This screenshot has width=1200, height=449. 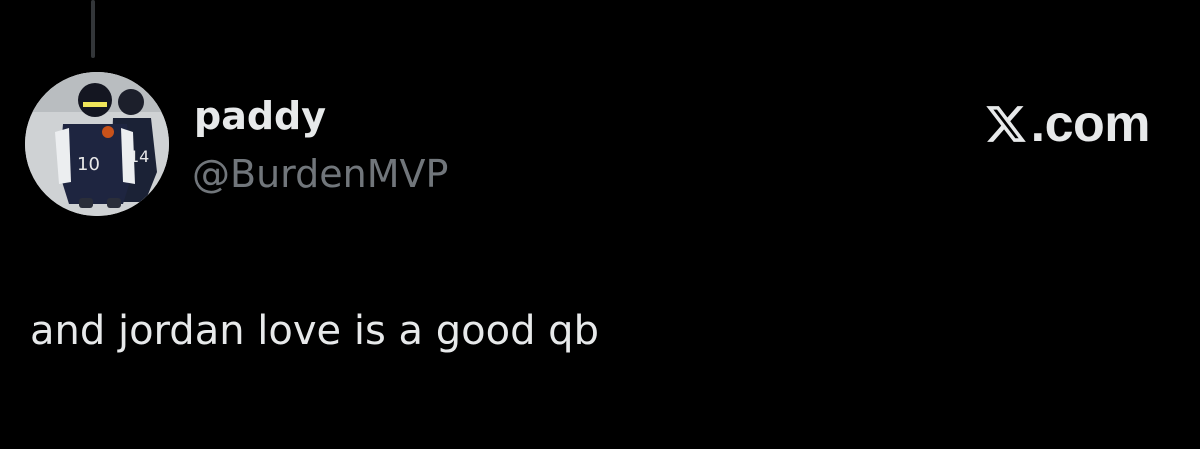 What do you see at coordinates (1005, 124) in the screenshot?
I see `x-logo-icon` at bounding box center [1005, 124].